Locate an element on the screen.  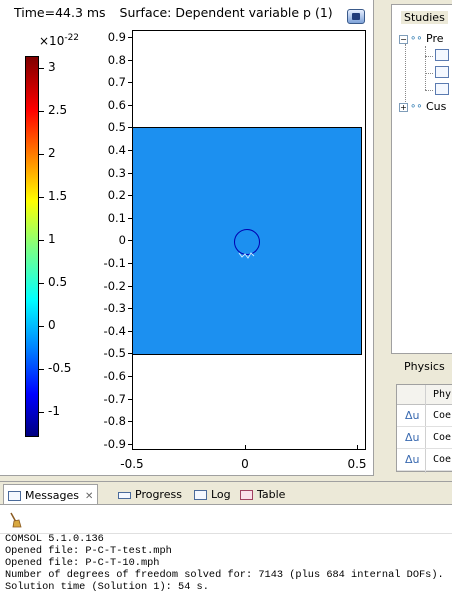
line-plot-icon is located at coordinates (442, 72).